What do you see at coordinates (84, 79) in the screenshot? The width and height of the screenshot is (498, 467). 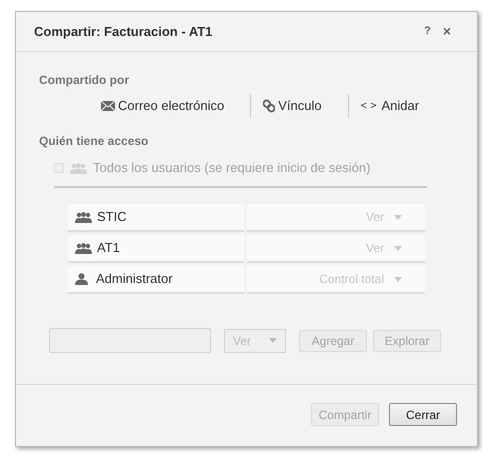 I see `section-heading: Compartido por` at bounding box center [84, 79].